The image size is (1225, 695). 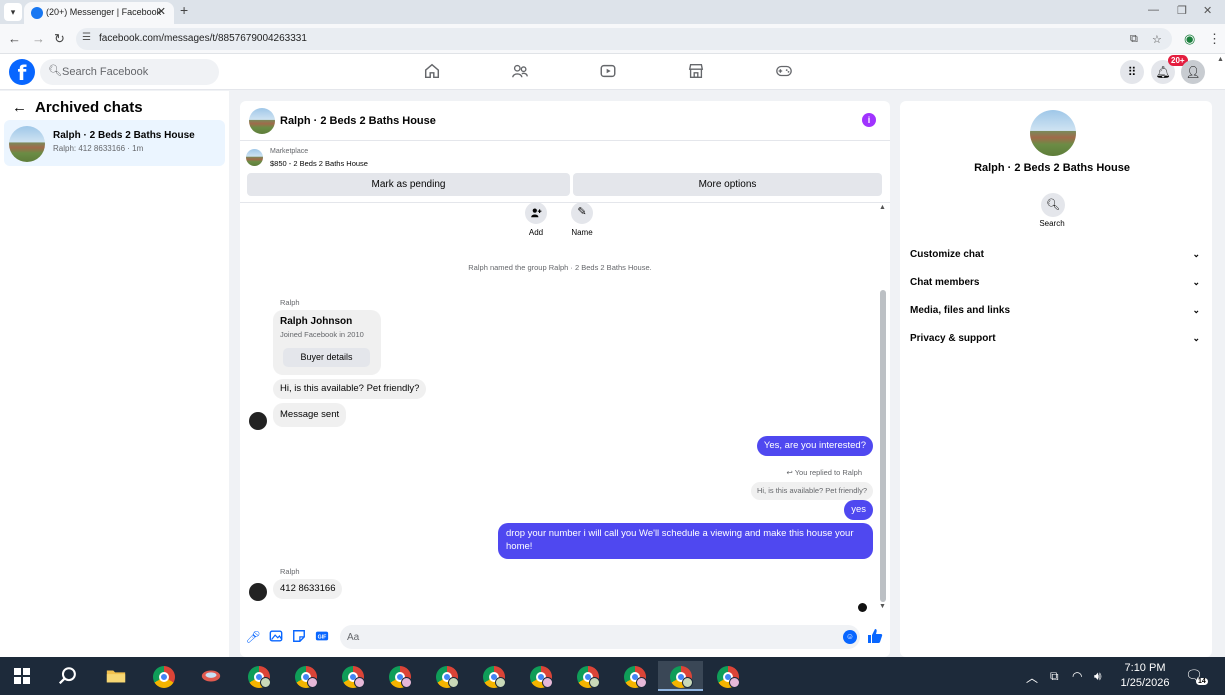 What do you see at coordinates (253, 637) in the screenshot?
I see `microphone-icon: 🎤︎` at bounding box center [253, 637].